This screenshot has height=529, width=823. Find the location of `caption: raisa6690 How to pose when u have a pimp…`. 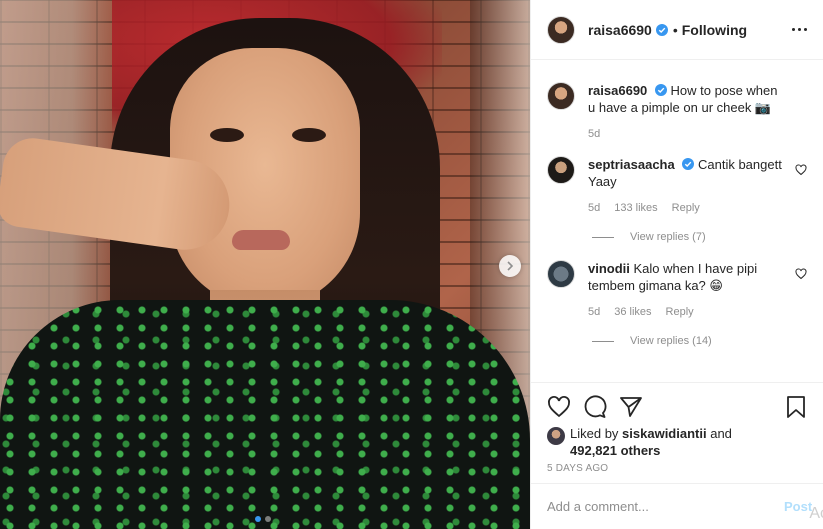

caption: raisa6690 How to pose when u have a pimp… is located at coordinates (677, 111).